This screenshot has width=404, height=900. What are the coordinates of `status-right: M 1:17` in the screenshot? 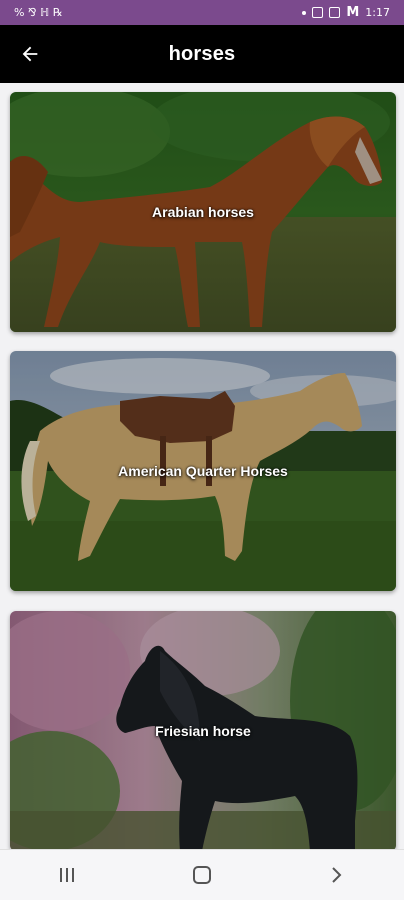 It's located at (346, 12).